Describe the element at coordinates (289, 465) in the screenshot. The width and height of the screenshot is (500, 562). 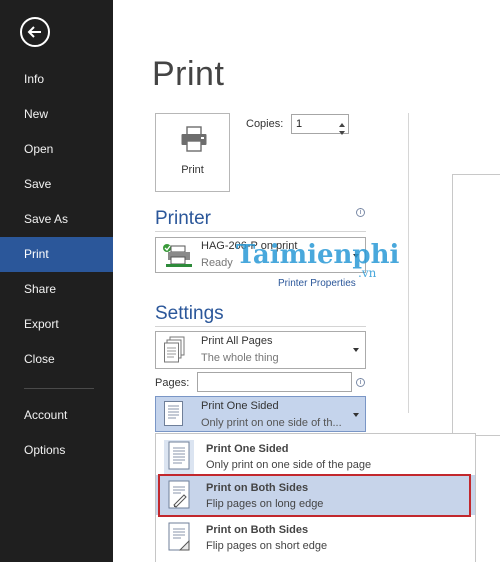
I see `menu-item-subtitle: Only print on one side of the page` at that location.